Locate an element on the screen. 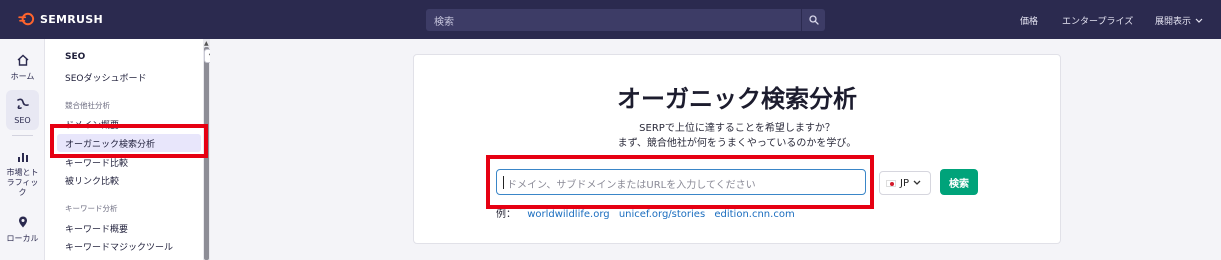  nav-expand: 展開表示 is located at coordinates (1179, 20).